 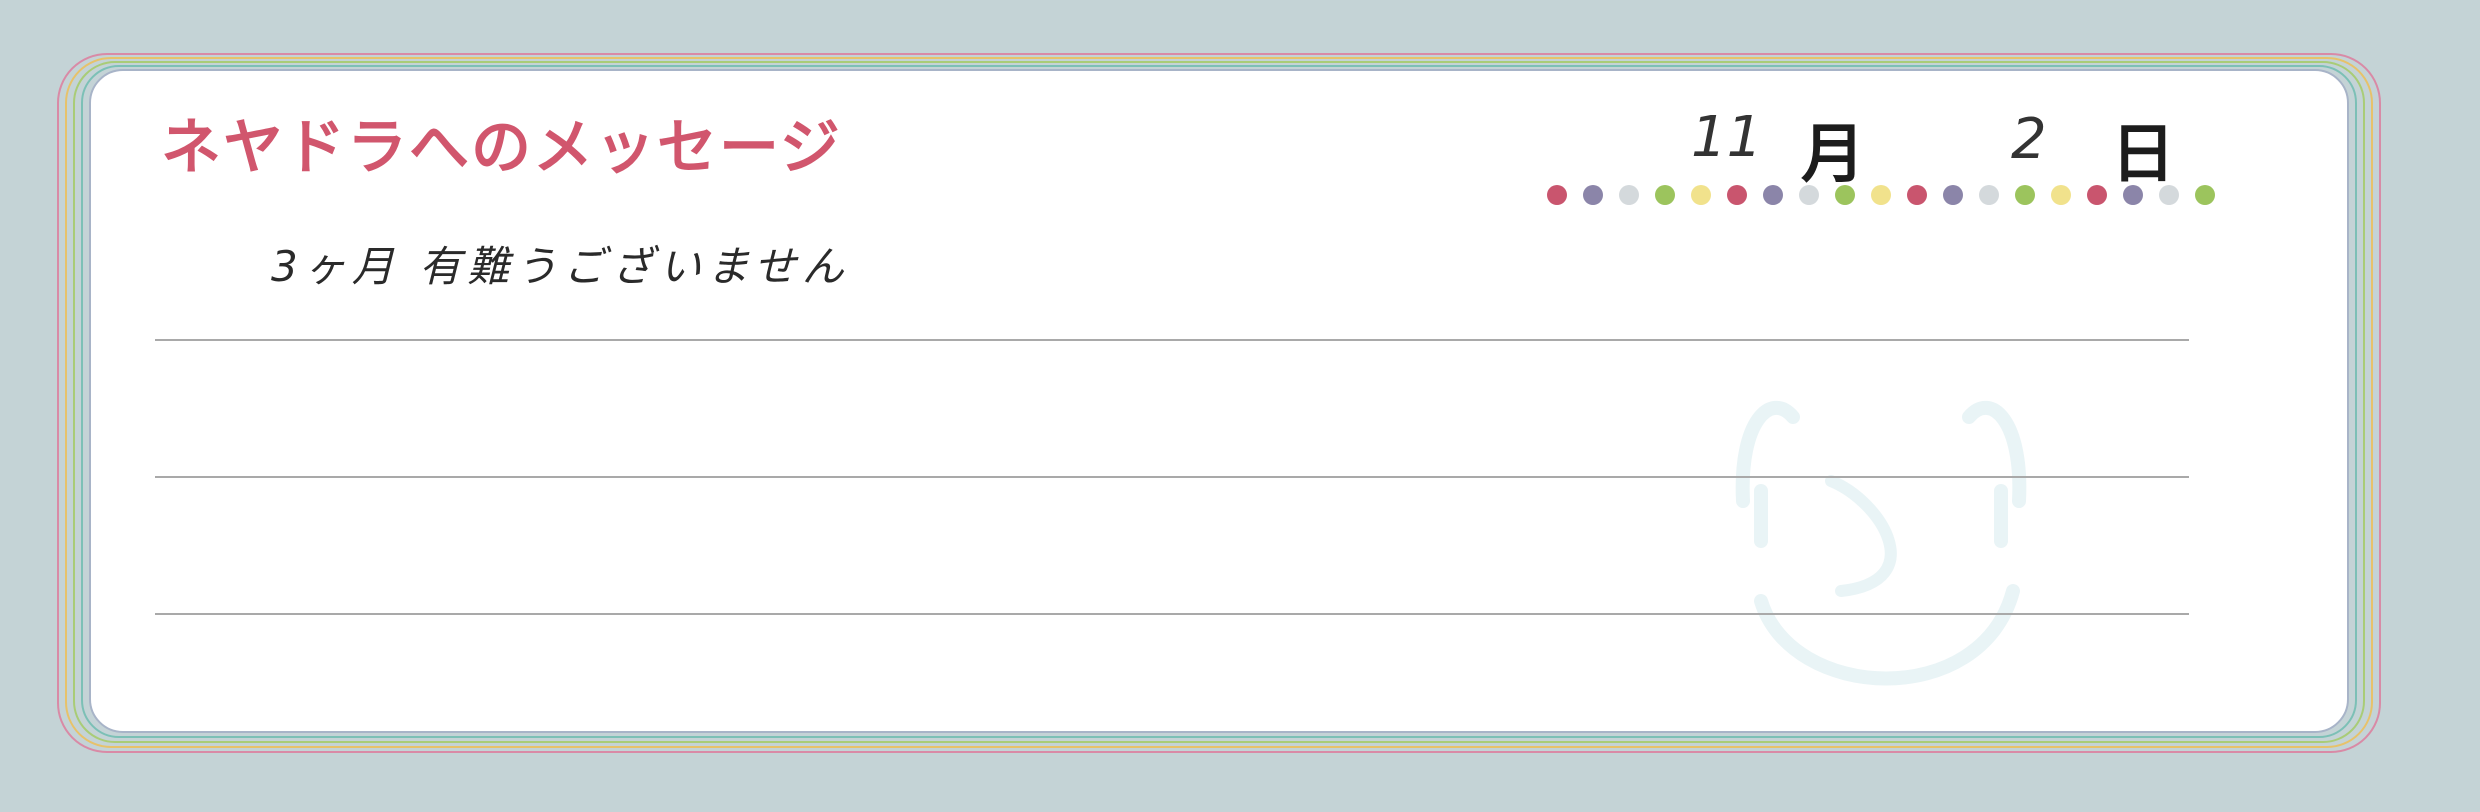 I want to click on date-field: 11 月 2 日, so click(x=1951, y=146).